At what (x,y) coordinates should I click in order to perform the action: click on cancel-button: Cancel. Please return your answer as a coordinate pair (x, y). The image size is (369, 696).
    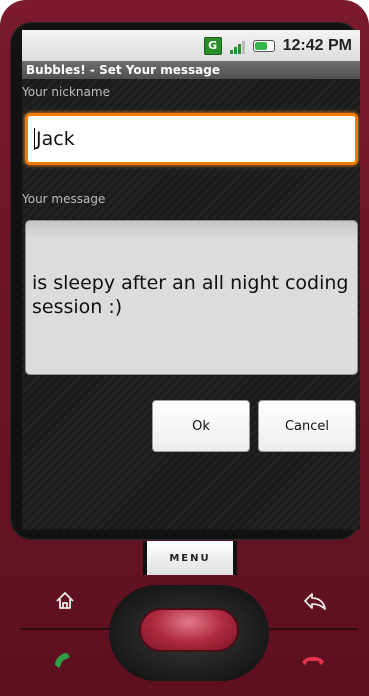
    Looking at the image, I should click on (307, 426).